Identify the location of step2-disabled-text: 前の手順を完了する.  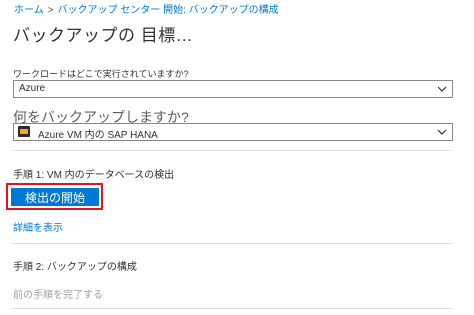
(58, 295).